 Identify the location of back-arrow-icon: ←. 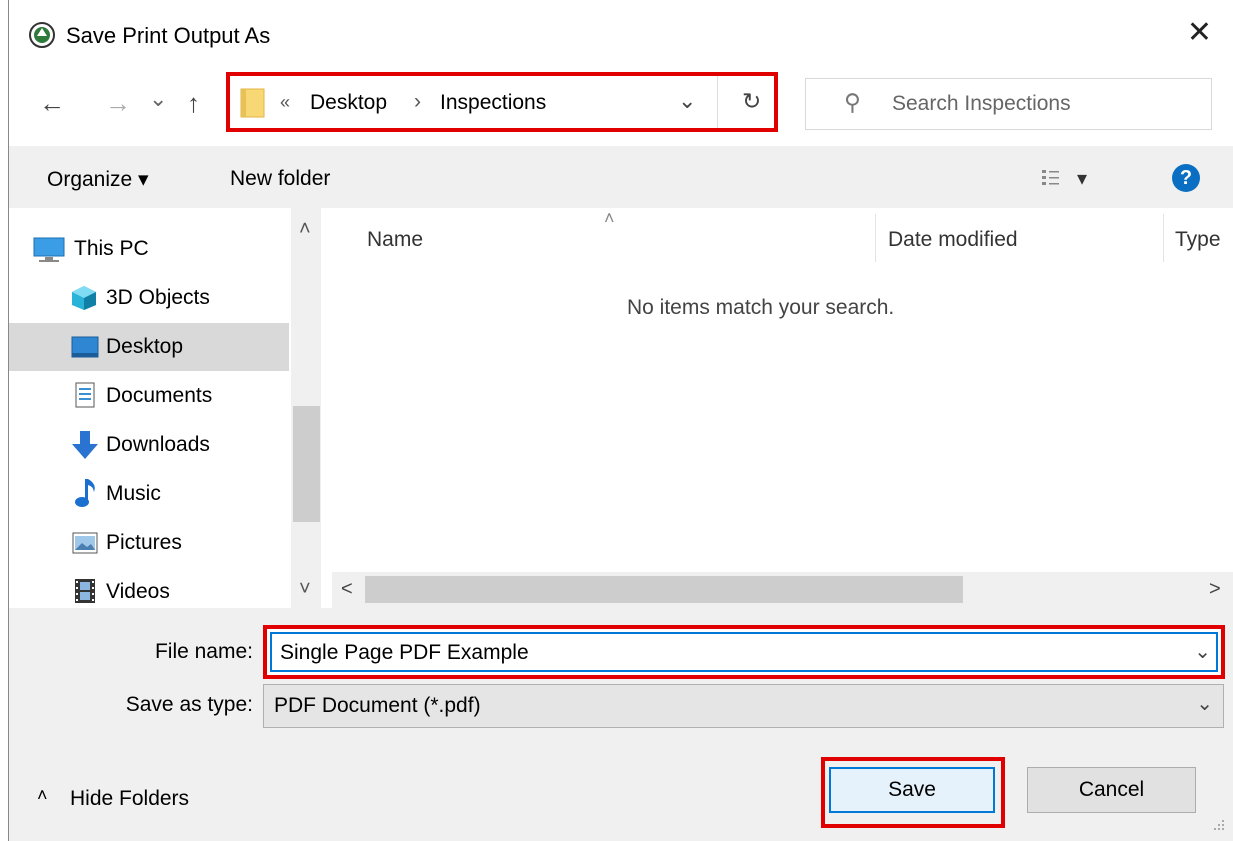
(52, 103).